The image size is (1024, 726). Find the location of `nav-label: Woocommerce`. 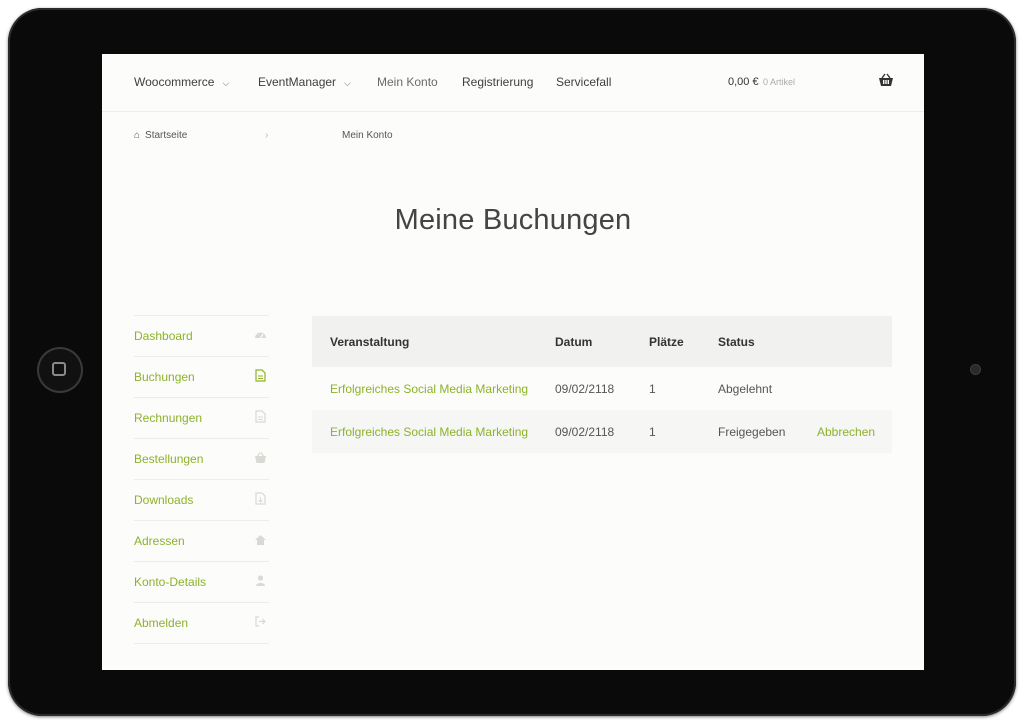

nav-label: Woocommerce is located at coordinates (174, 82).